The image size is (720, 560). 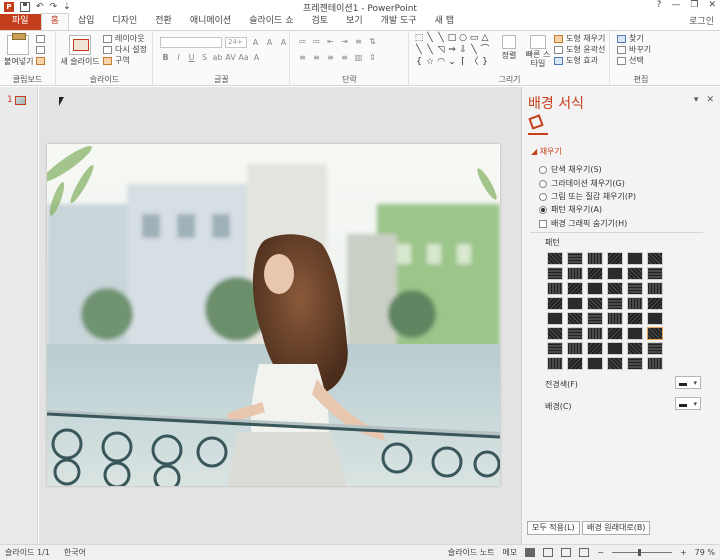 What do you see at coordinates (583, 223) in the screenshot?
I see `hide-graphics-option: 배경 그래픽 숨기기(H)` at bounding box center [583, 223].